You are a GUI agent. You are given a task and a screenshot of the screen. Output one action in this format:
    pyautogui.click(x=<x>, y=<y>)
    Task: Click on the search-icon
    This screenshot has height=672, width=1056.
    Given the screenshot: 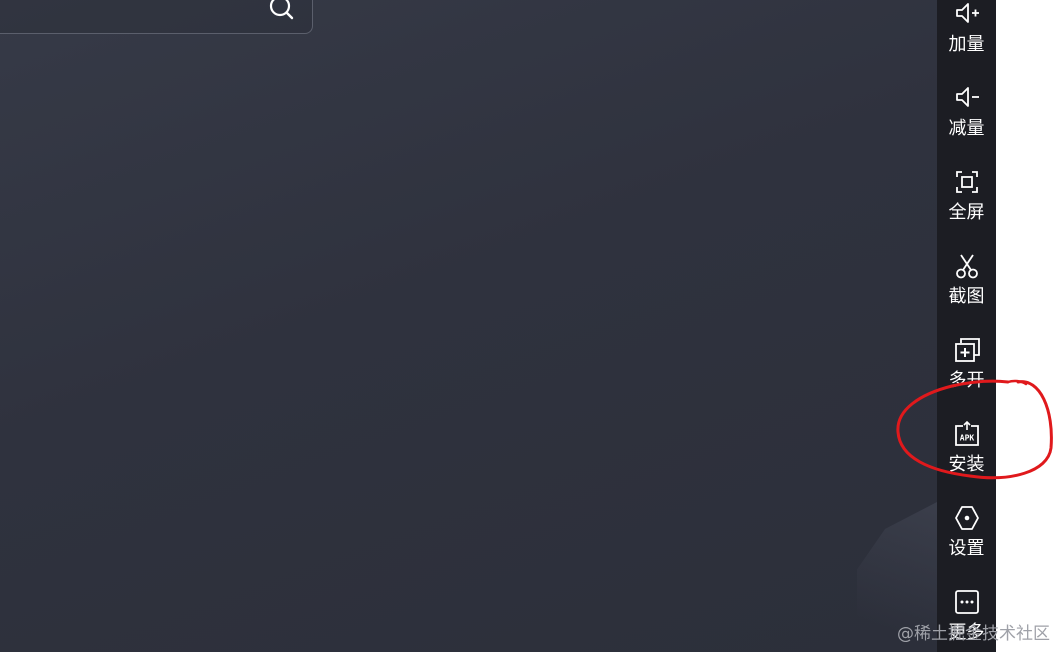 What is the action you would take?
    pyautogui.click(x=282, y=11)
    